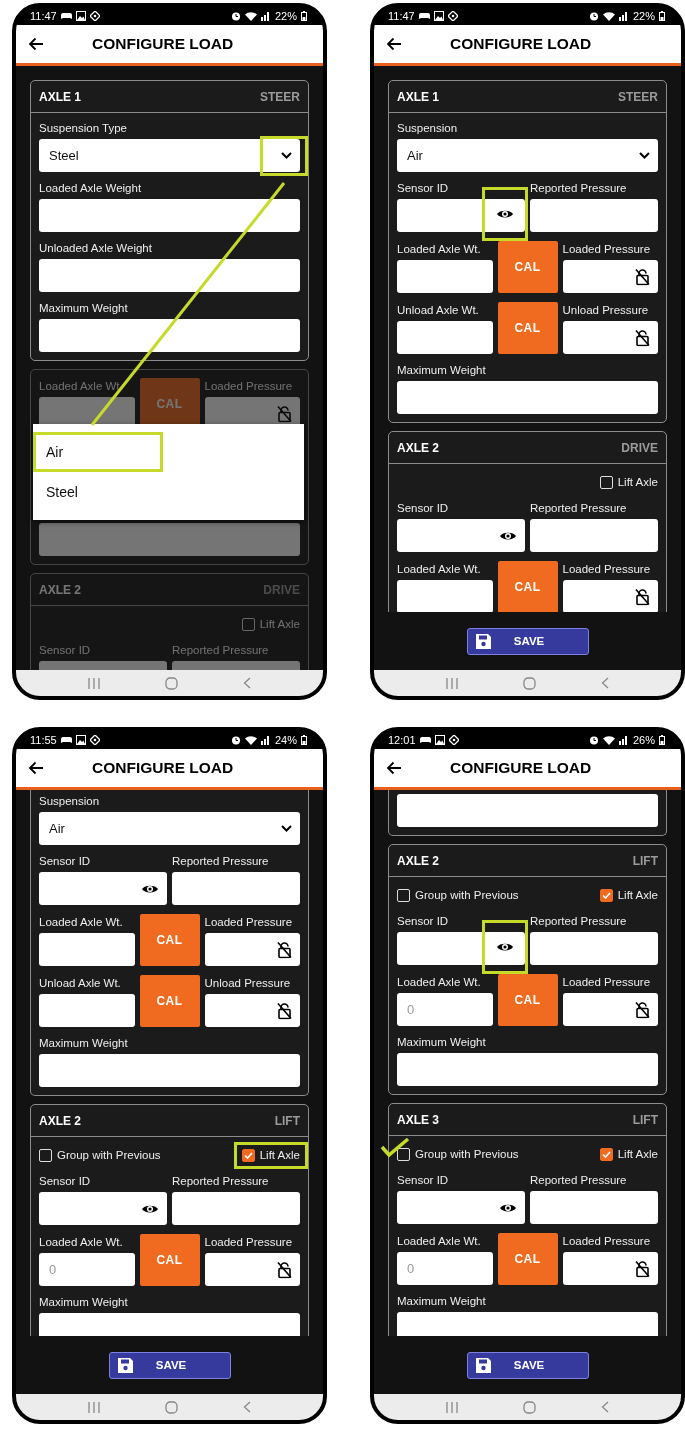 This screenshot has height=1429, width=685. What do you see at coordinates (98, 492) in the screenshot?
I see `menu-option: Steel` at bounding box center [98, 492].